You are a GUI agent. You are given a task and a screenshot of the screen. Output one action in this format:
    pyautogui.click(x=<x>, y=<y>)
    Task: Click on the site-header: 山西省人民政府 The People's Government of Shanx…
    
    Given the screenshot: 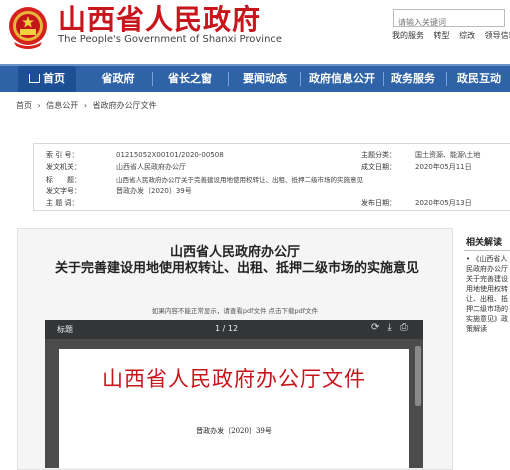 What is the action you would take?
    pyautogui.click(x=255, y=30)
    